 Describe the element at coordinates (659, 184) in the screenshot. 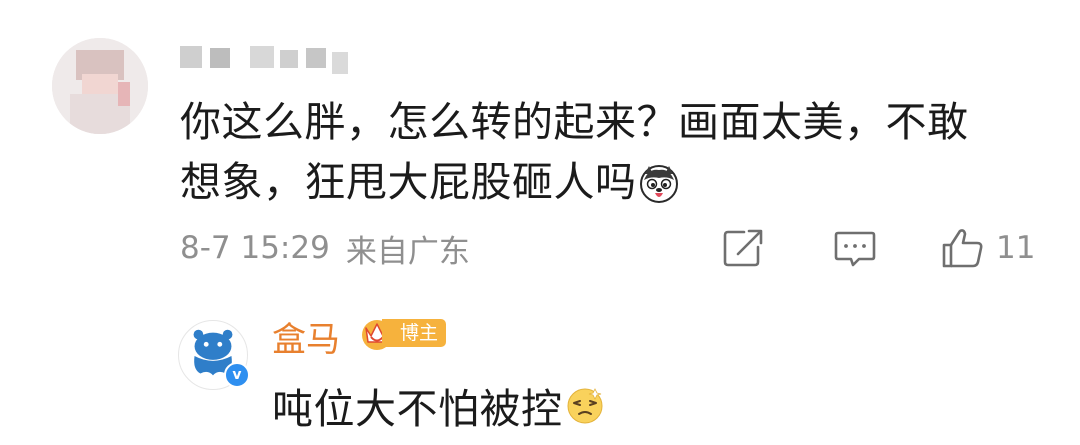

I see `husky-emoji-icon` at that location.